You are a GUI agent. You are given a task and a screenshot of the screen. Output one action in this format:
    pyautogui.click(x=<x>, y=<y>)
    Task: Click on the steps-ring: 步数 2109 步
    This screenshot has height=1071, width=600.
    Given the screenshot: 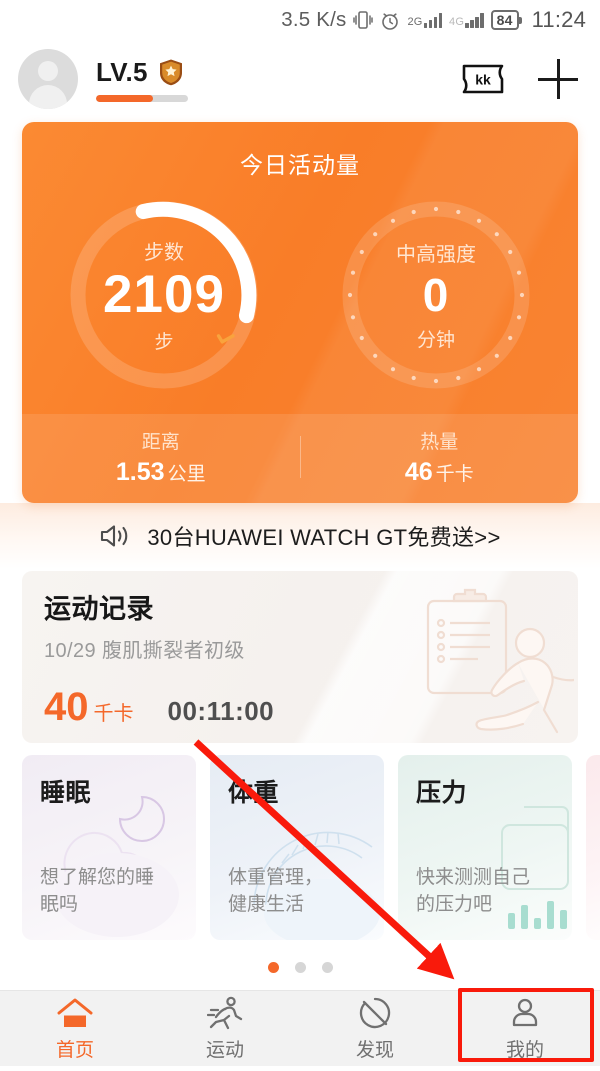 What is the action you would take?
    pyautogui.click(x=164, y=295)
    